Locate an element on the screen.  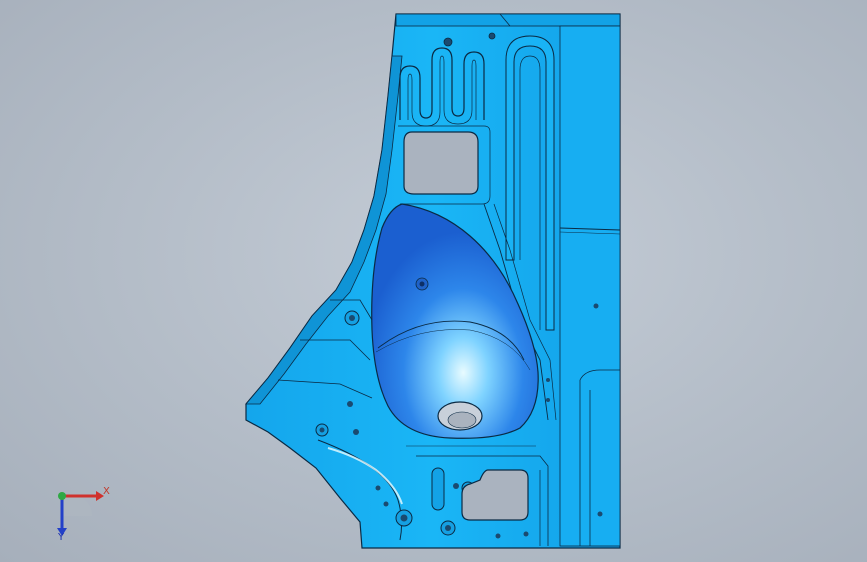
slot is located at coordinates (438, 489).